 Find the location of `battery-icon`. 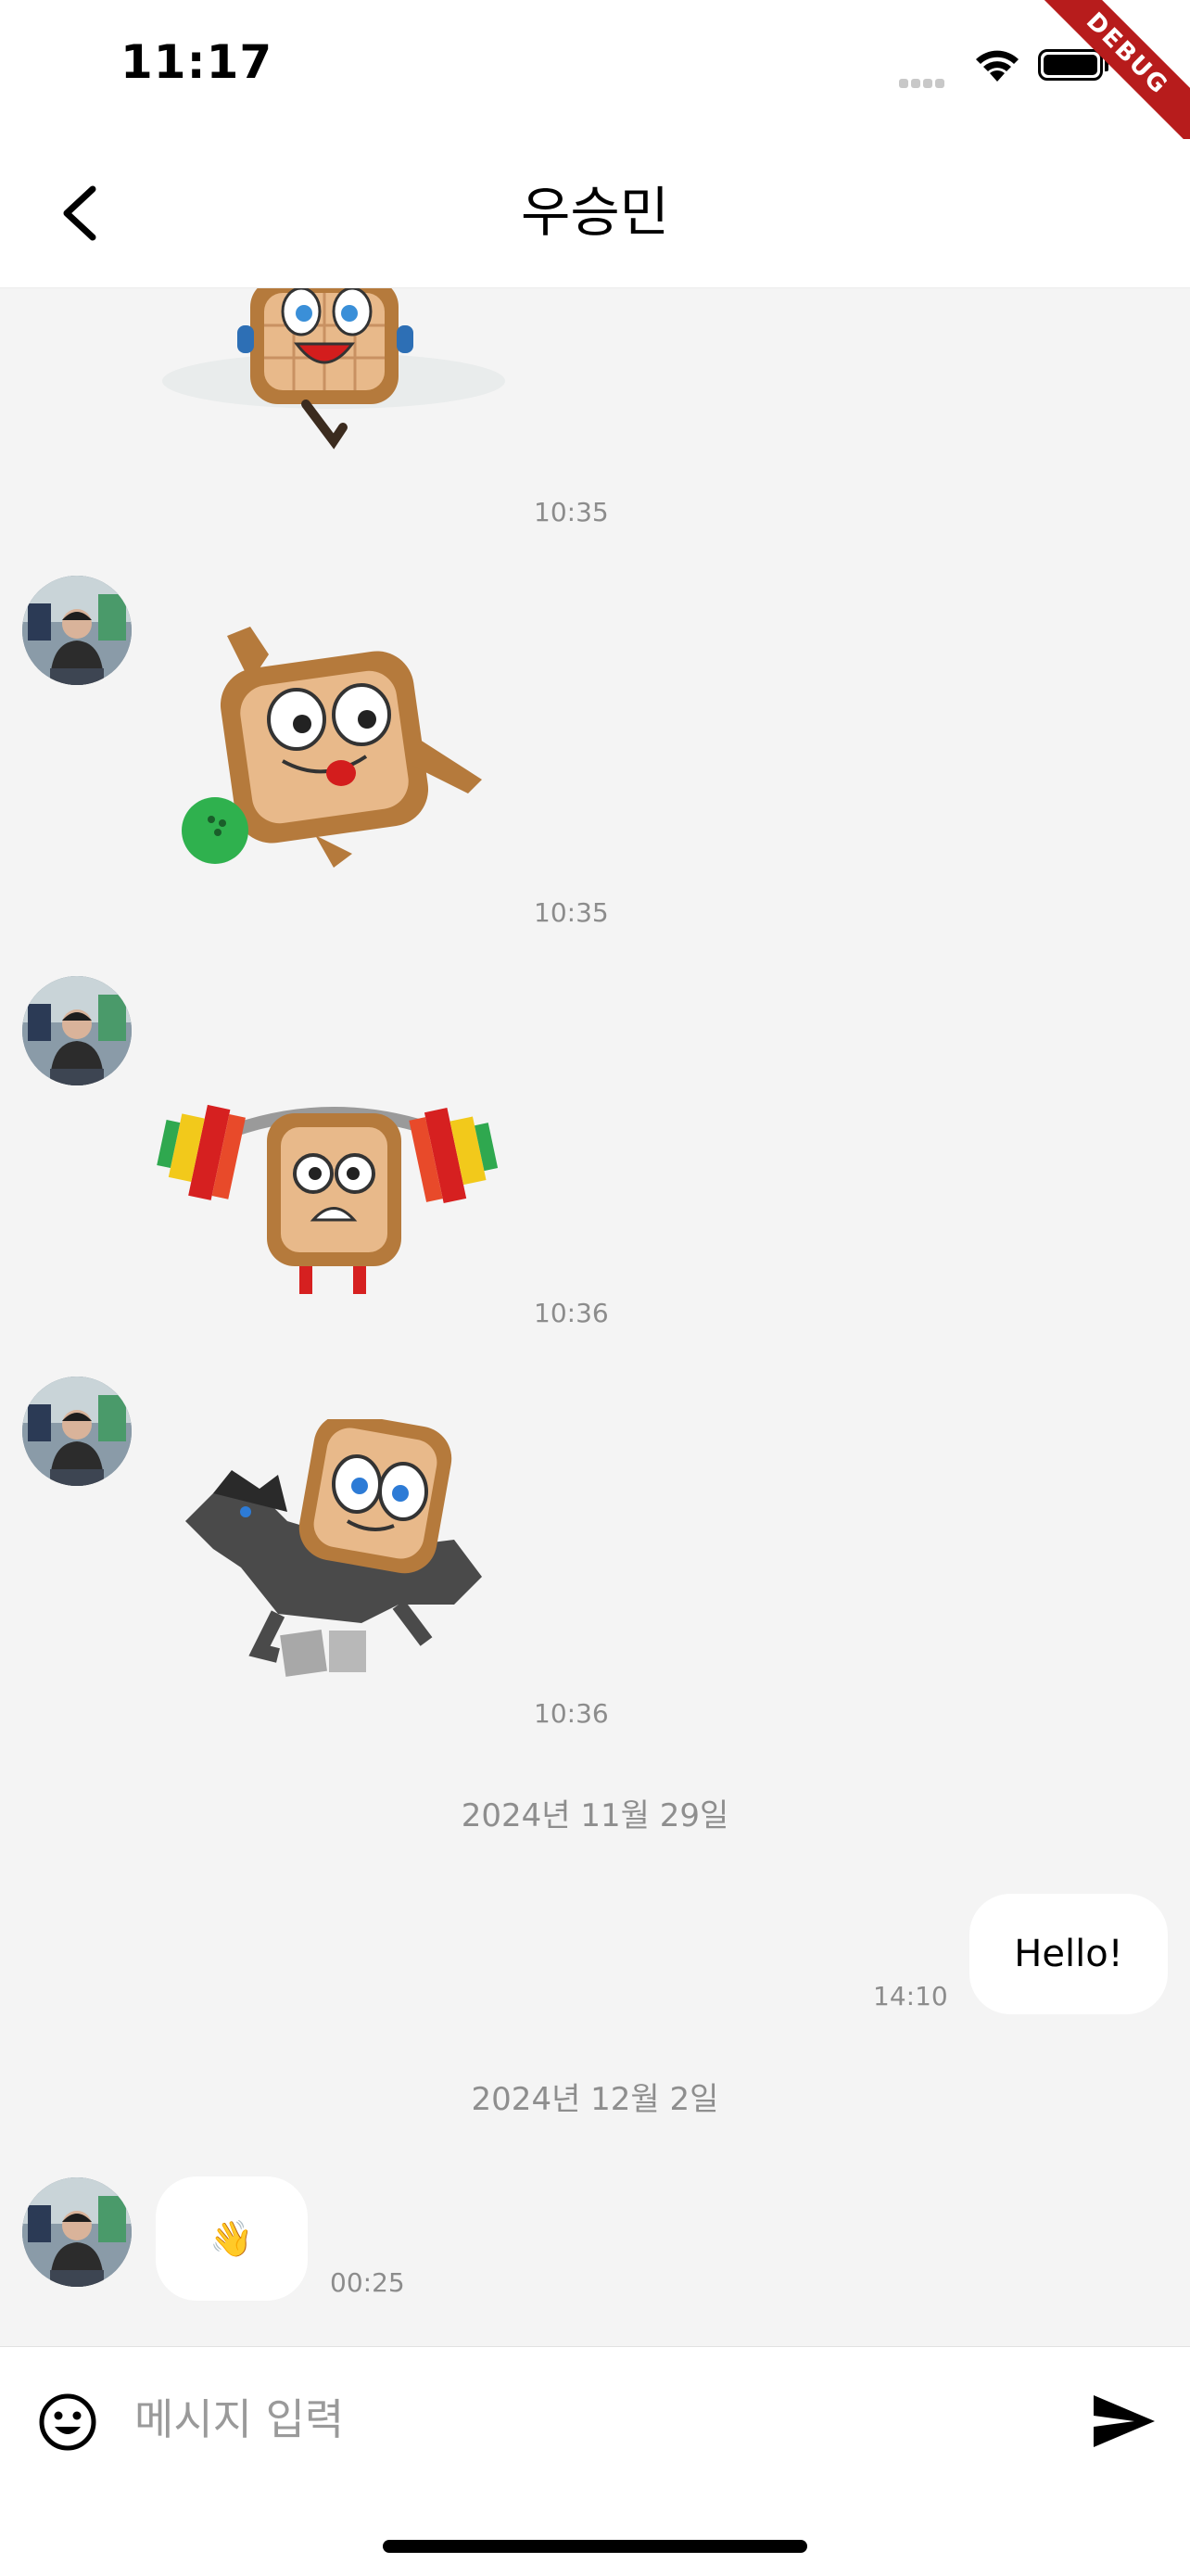

battery-icon is located at coordinates (1073, 65).